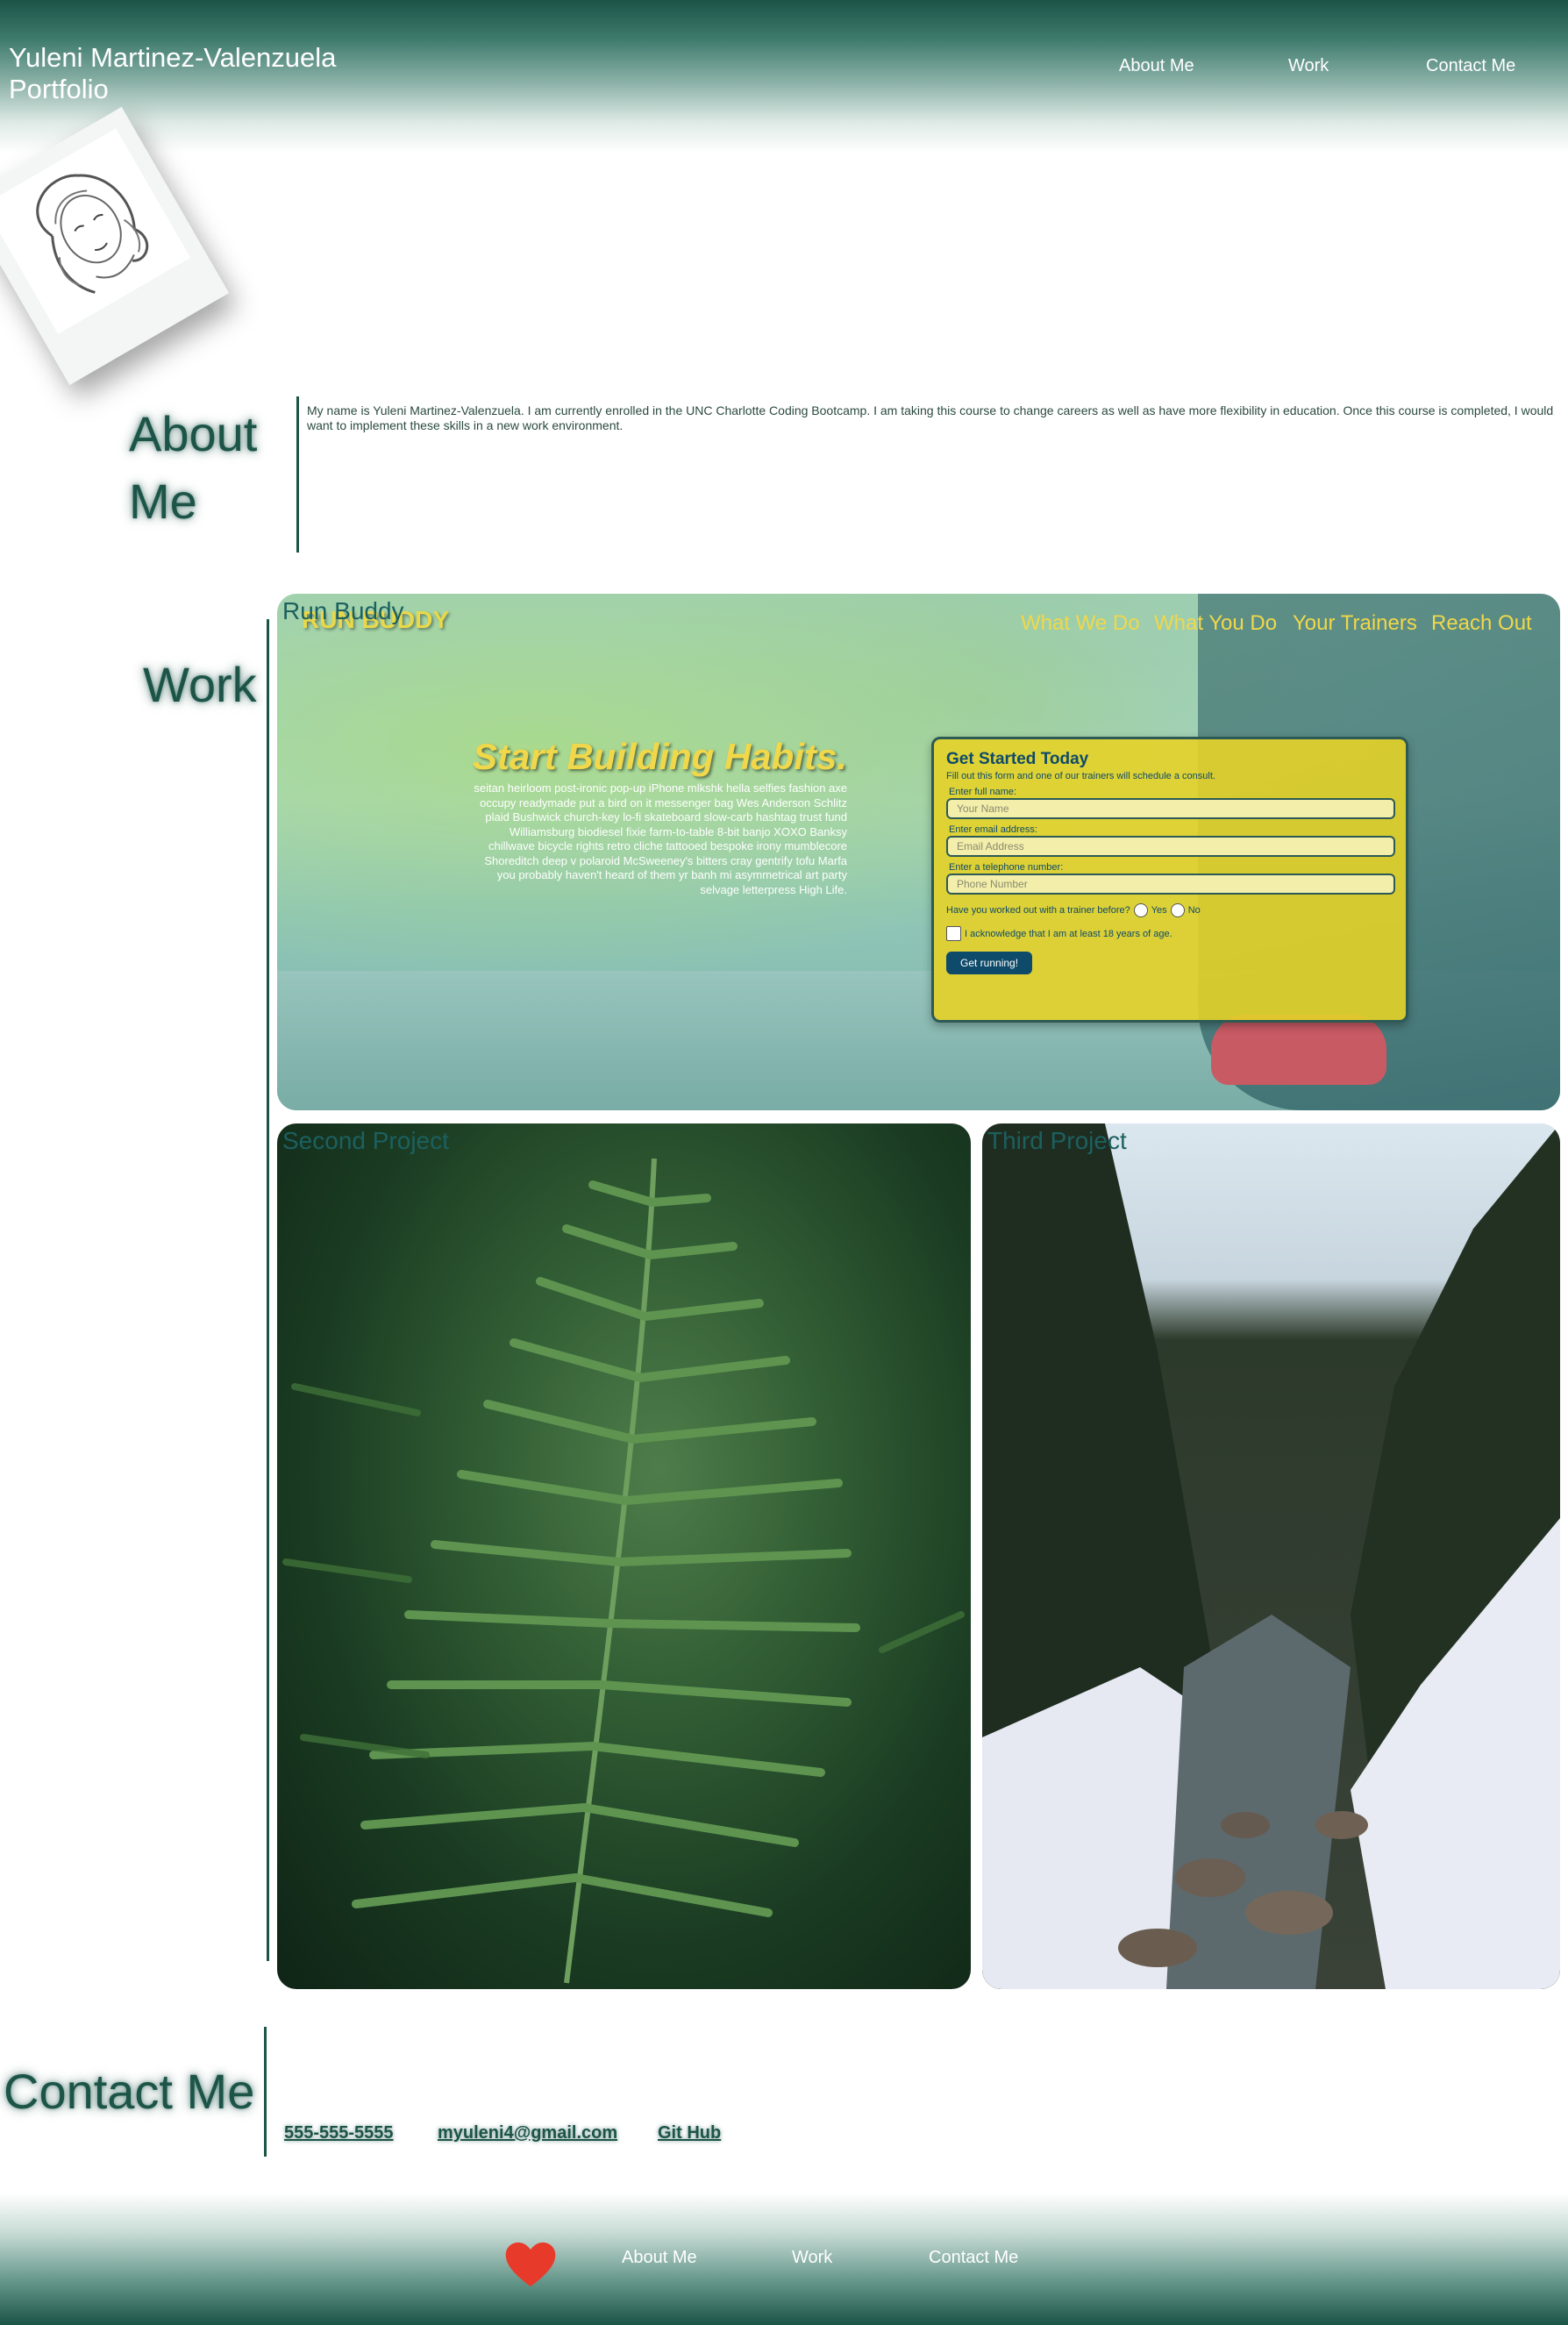  What do you see at coordinates (989, 963) in the screenshot?
I see `rb-submit-button: Get running!` at bounding box center [989, 963].